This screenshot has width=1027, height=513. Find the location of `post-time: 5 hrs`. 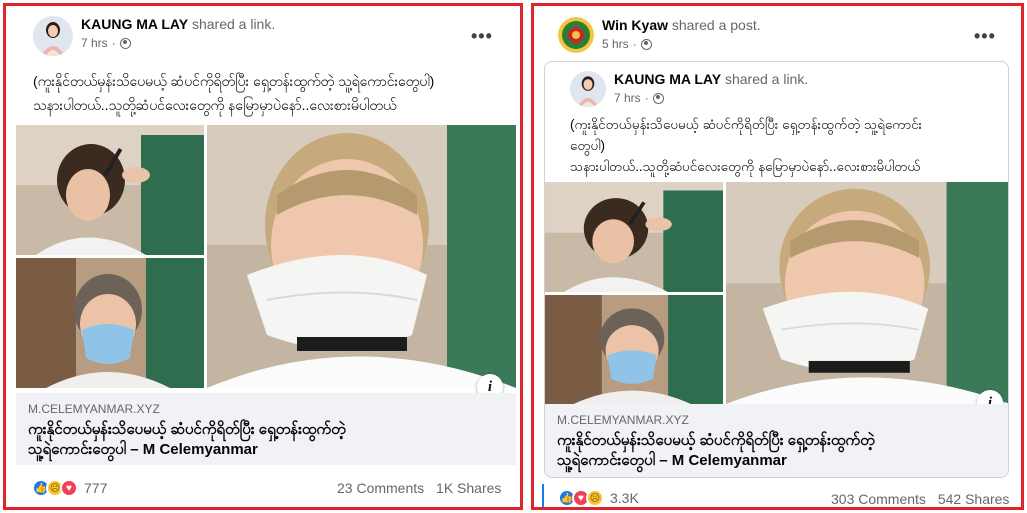

post-time: 5 hrs is located at coordinates (615, 44).